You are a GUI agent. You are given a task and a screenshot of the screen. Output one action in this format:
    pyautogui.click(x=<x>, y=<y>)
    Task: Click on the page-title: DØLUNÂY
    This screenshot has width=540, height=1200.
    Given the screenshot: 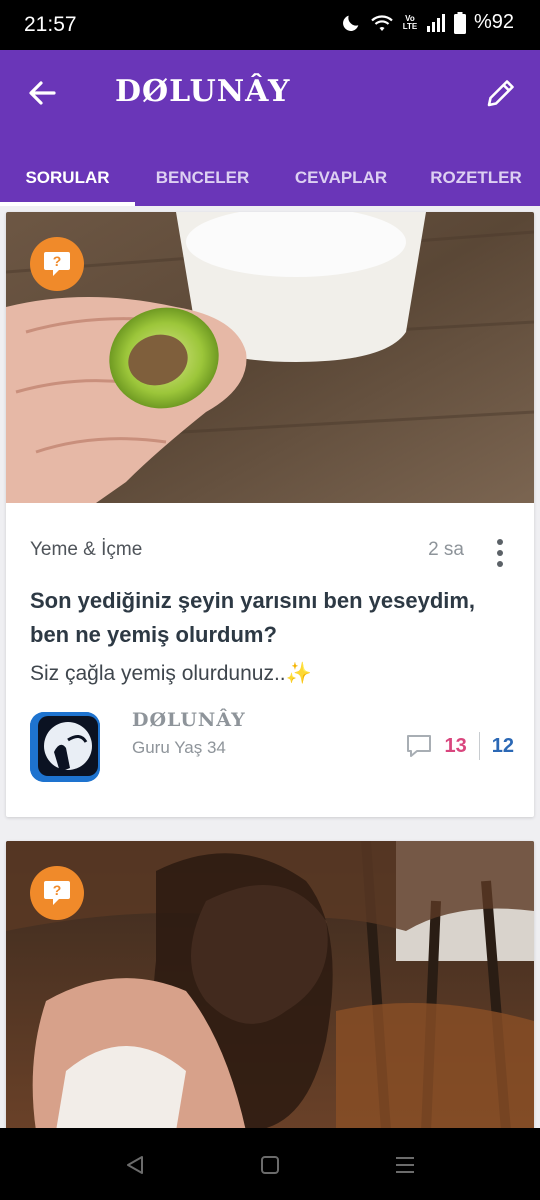 What is the action you would take?
    pyautogui.click(x=203, y=91)
    